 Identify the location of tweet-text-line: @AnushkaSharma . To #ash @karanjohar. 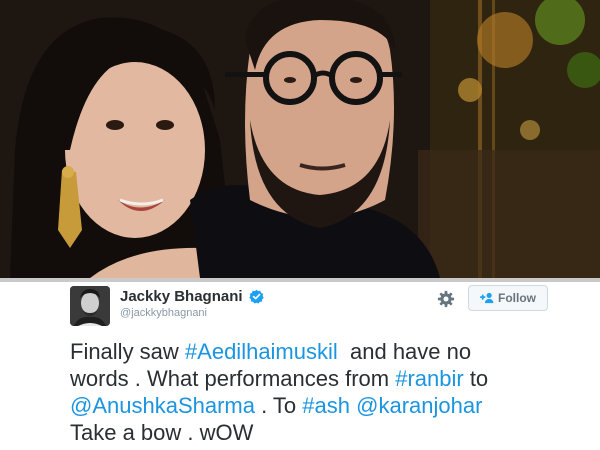
(325, 405).